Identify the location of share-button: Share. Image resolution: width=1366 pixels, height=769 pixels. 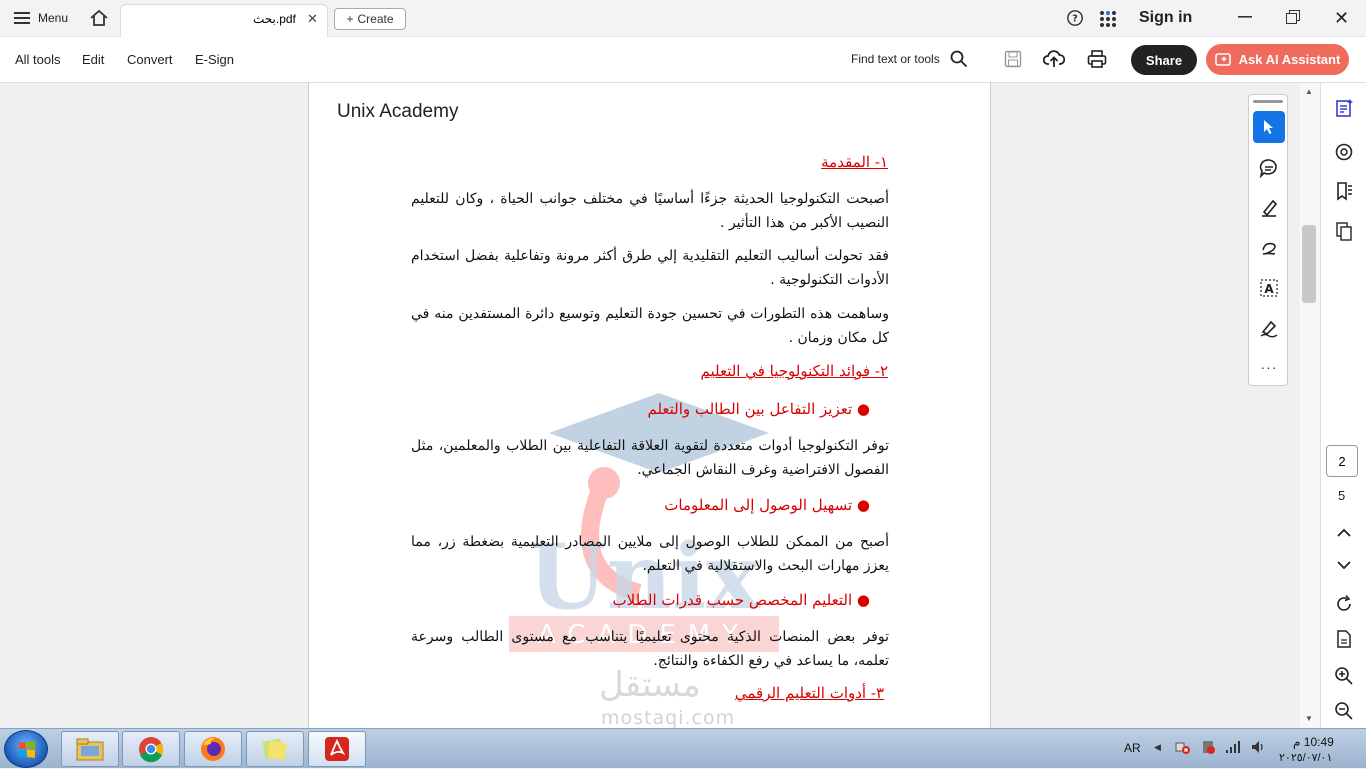
(1164, 60).